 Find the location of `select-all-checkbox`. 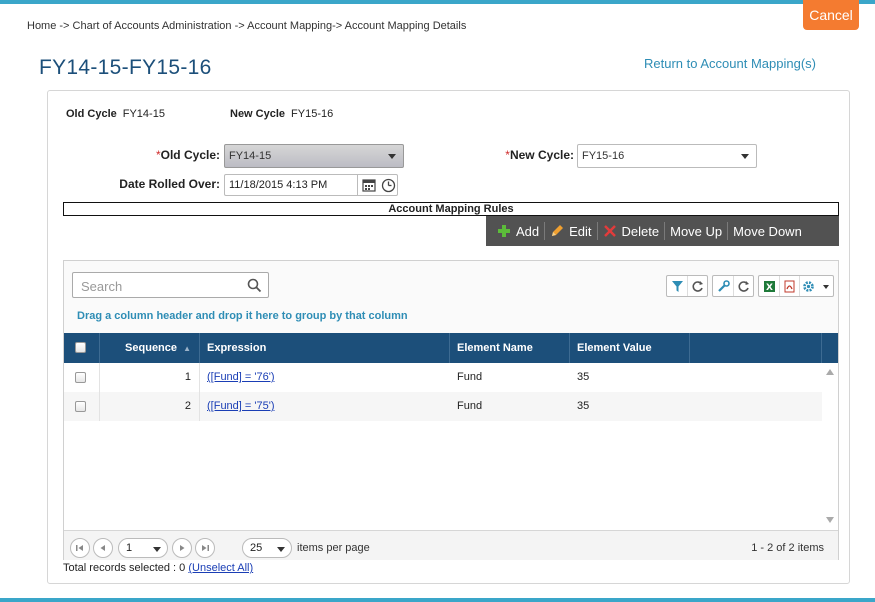

select-all-checkbox is located at coordinates (80, 347).